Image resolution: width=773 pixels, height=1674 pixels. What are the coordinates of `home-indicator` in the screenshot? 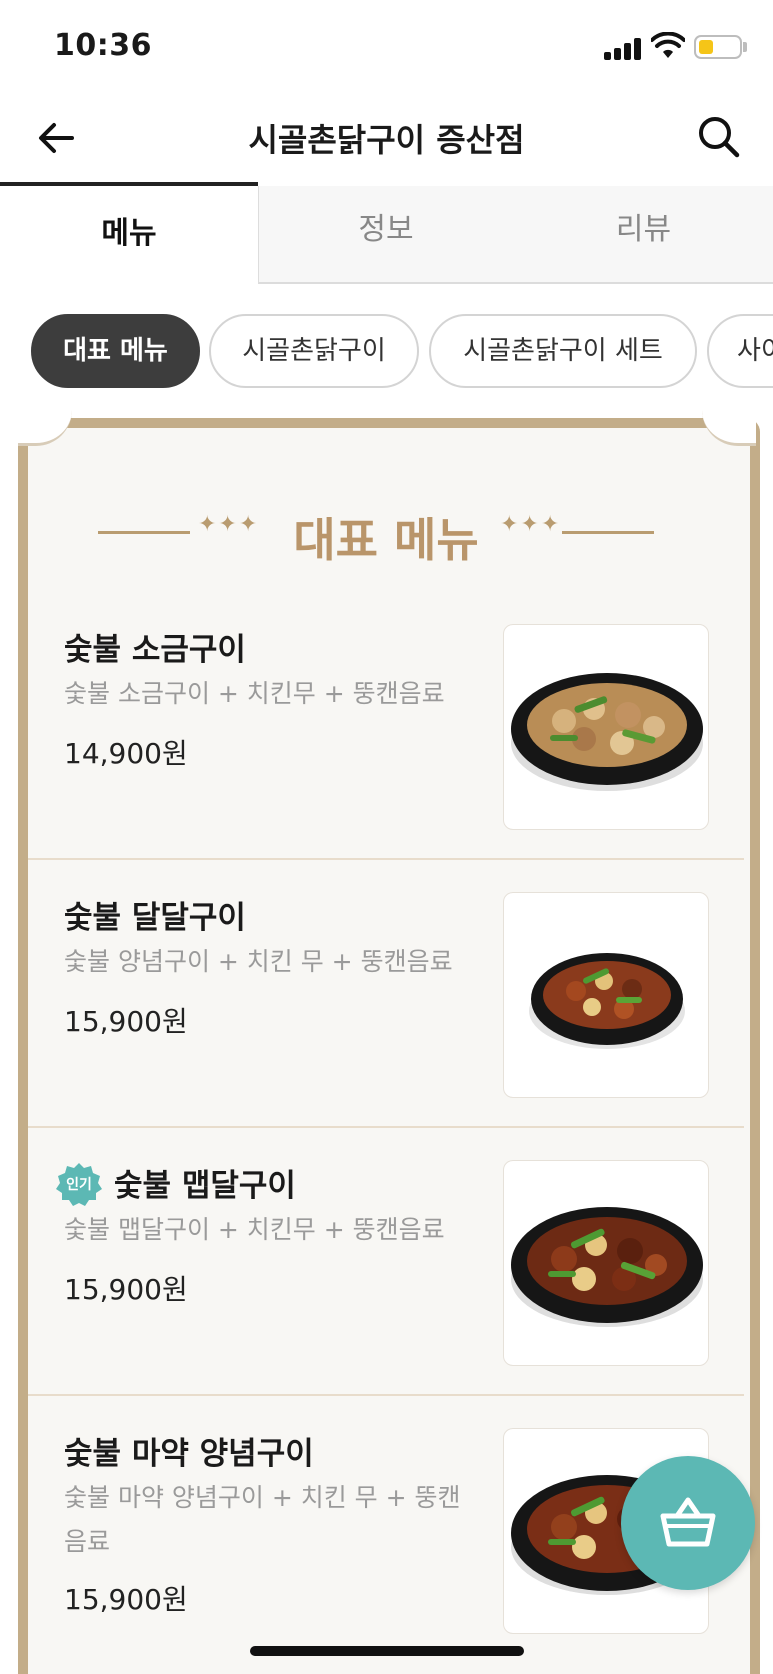 It's located at (387, 1651).